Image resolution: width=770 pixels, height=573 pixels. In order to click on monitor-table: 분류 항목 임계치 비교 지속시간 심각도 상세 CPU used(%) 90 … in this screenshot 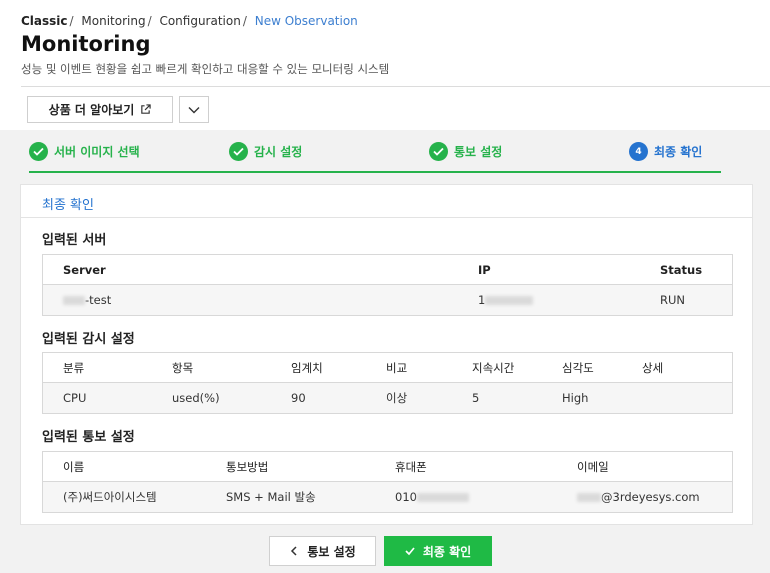, I will do `click(387, 383)`.